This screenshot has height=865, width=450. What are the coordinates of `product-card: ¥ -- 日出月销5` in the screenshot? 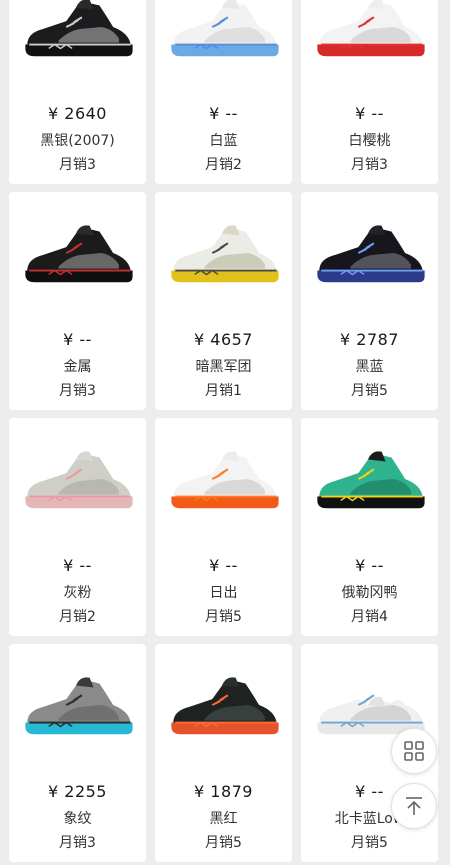 It's located at (223, 527).